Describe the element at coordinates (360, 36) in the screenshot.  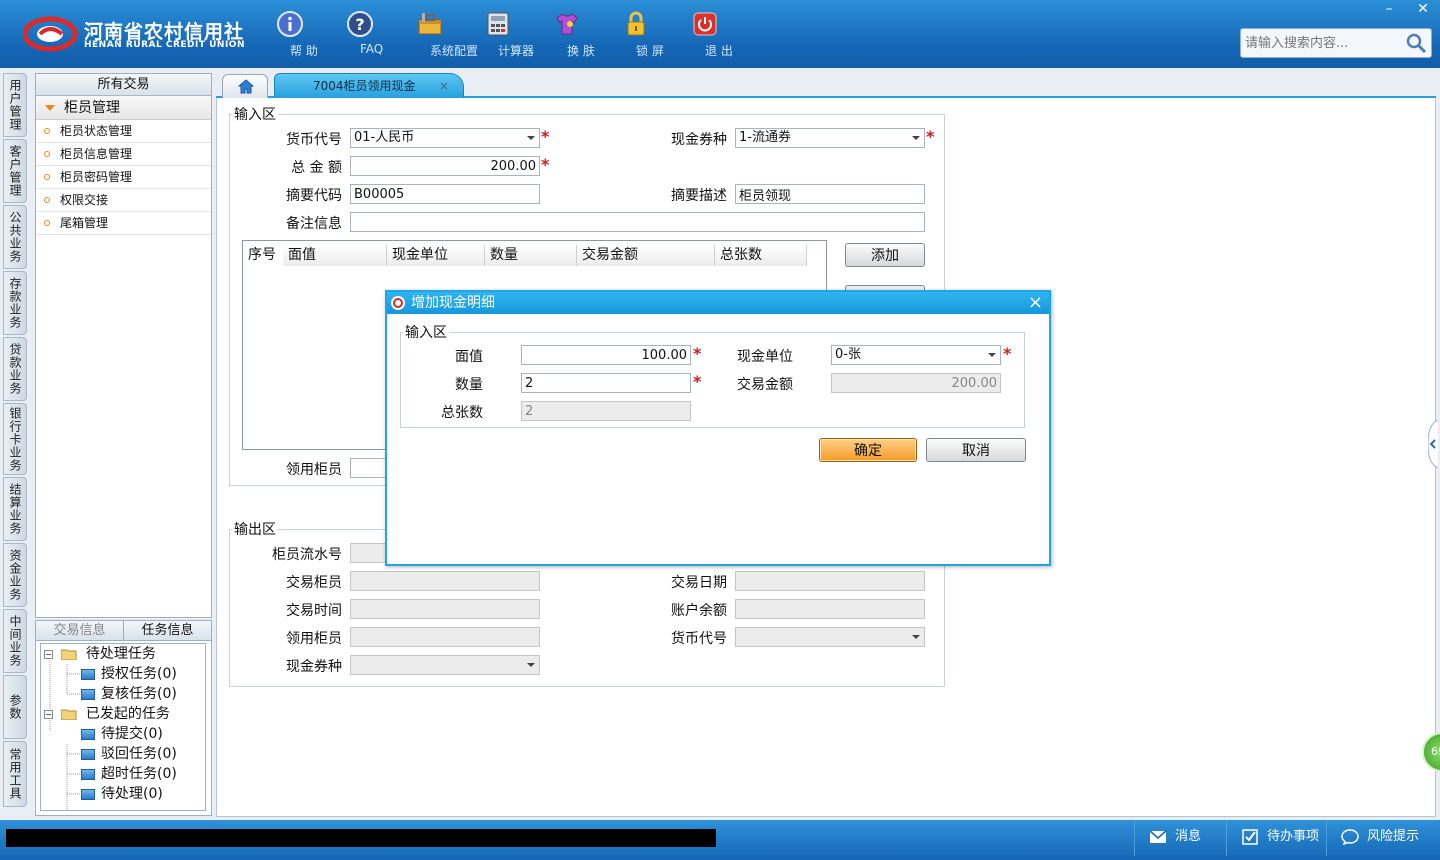
I see `faq-button: ? FAQ` at that location.